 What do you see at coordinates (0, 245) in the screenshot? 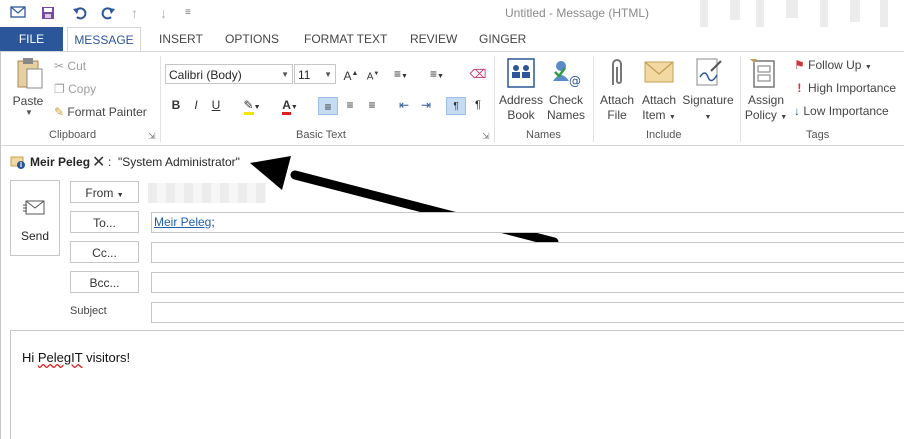
I see `window-left-border` at bounding box center [0, 245].